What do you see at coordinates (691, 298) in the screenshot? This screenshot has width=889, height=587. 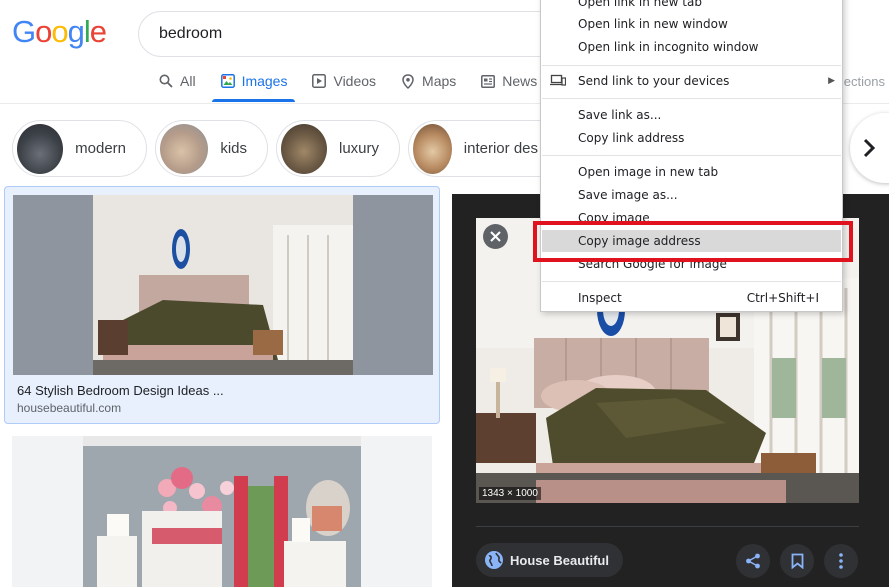 I see `menu-item-inspect: Inspect Ctrl+Shift+I` at bounding box center [691, 298].